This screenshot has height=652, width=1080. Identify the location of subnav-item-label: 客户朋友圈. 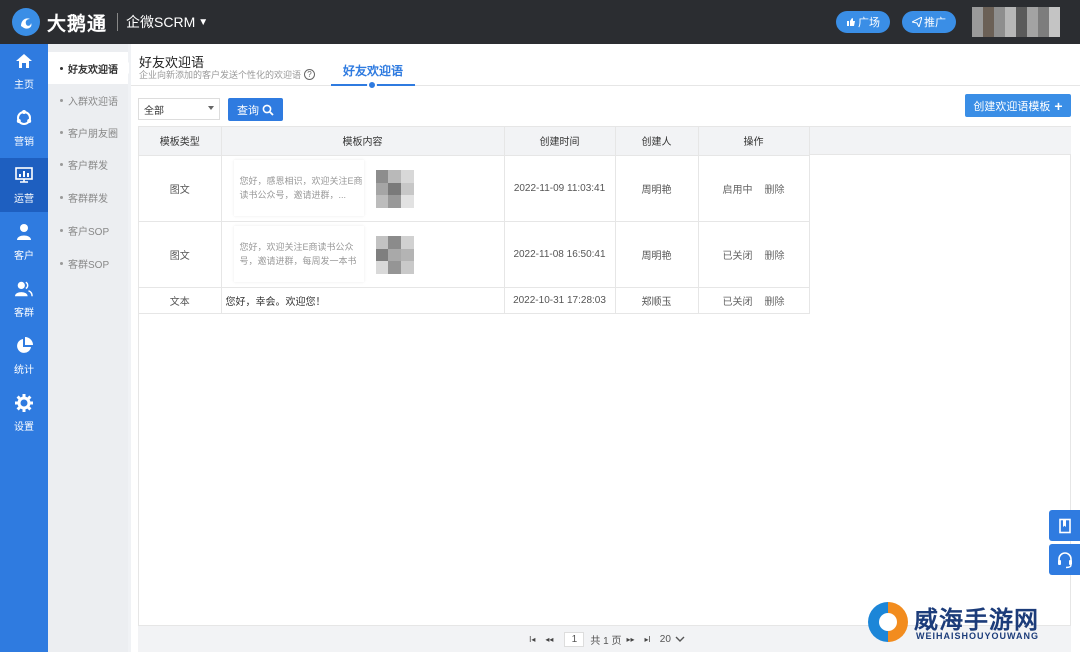
(93, 134).